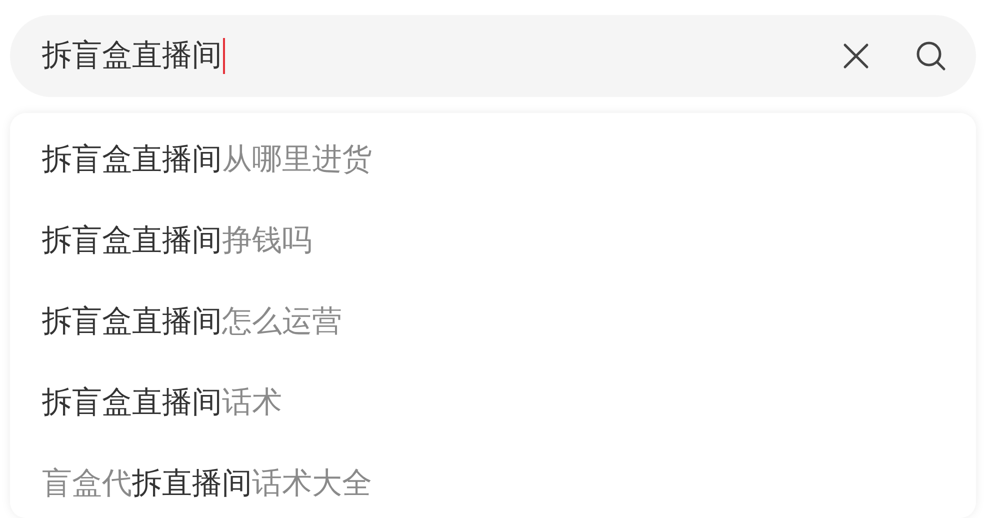  Describe the element at coordinates (224, 56) in the screenshot. I see `text-cursor` at that location.